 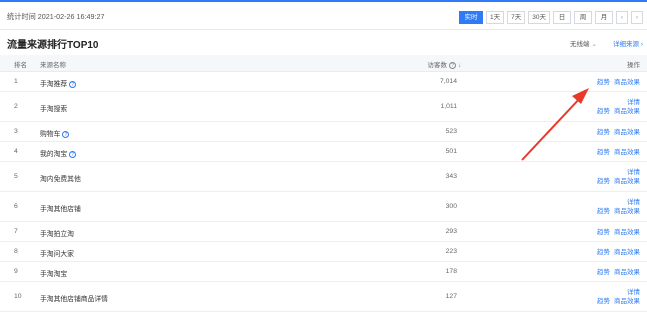 What do you see at coordinates (583, 17) in the screenshot?
I see `period-week-button: 周` at bounding box center [583, 17].